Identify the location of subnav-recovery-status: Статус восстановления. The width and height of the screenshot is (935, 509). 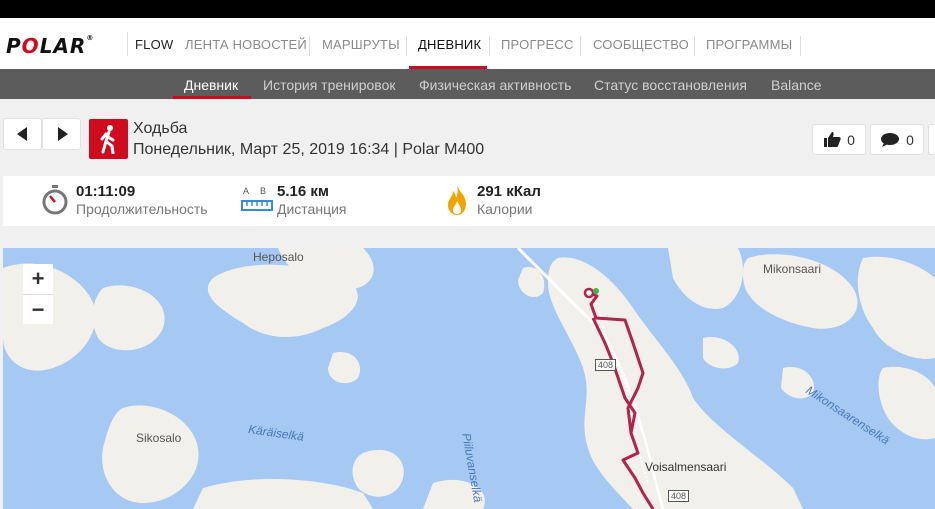
(670, 85).